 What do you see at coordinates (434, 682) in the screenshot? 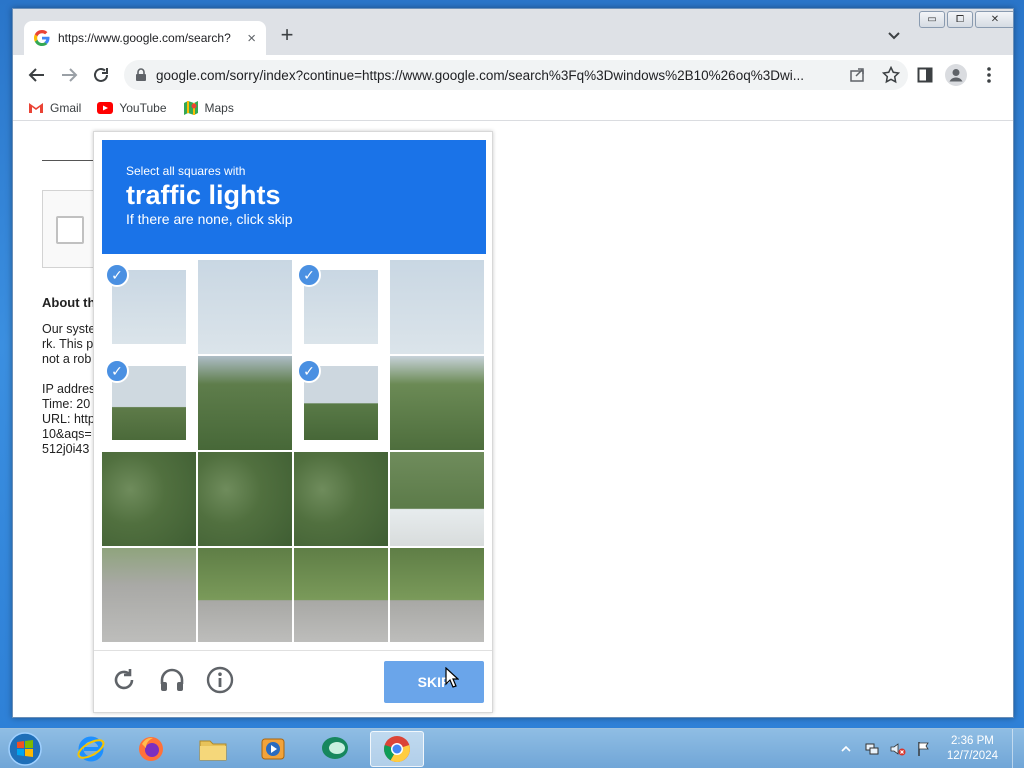
I see `skip-button: SKIP` at bounding box center [434, 682].